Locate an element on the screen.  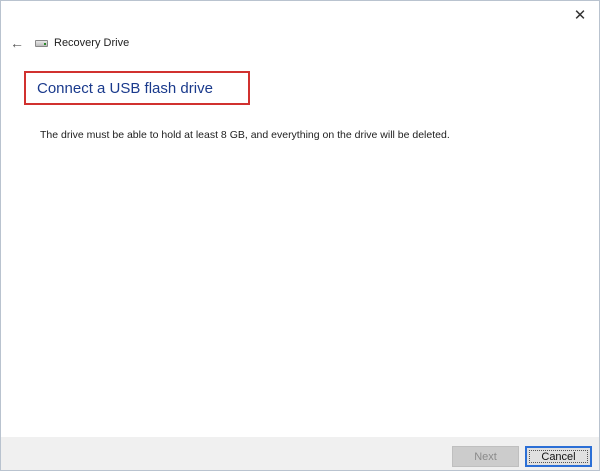
window-title: Recovery Drive is located at coordinates (92, 43).